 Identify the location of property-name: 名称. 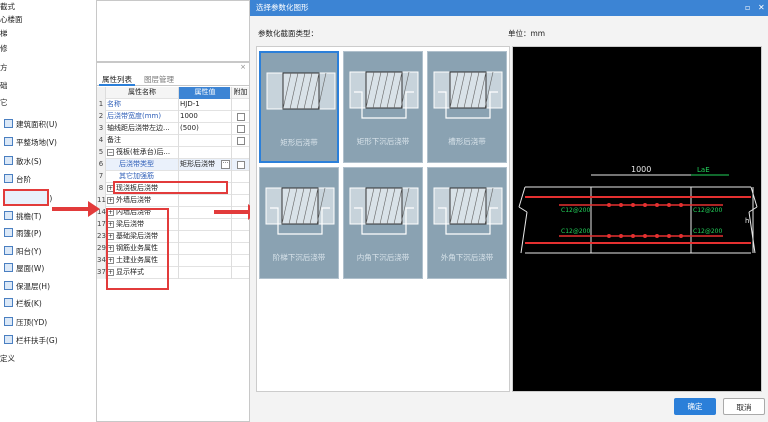
(142, 105).